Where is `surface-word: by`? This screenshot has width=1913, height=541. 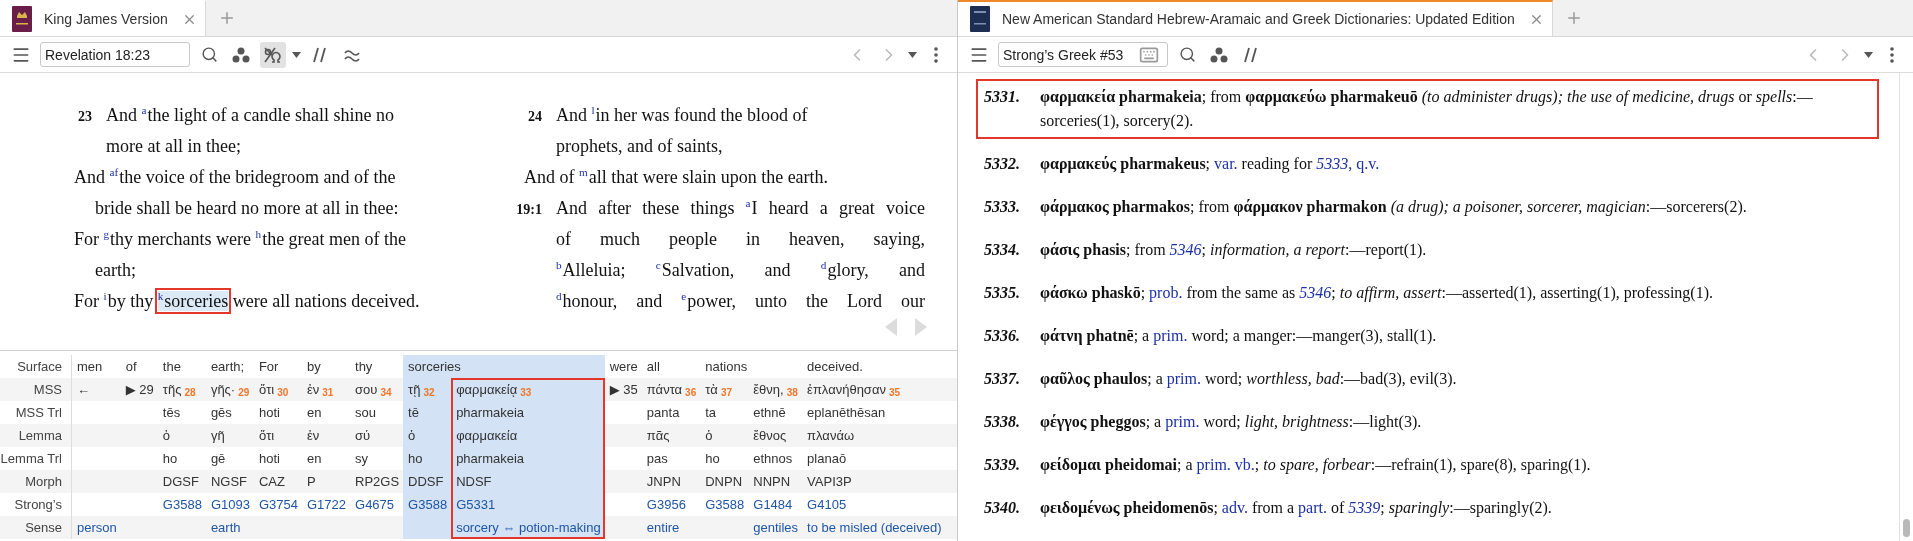
surface-word: by is located at coordinates (313, 366).